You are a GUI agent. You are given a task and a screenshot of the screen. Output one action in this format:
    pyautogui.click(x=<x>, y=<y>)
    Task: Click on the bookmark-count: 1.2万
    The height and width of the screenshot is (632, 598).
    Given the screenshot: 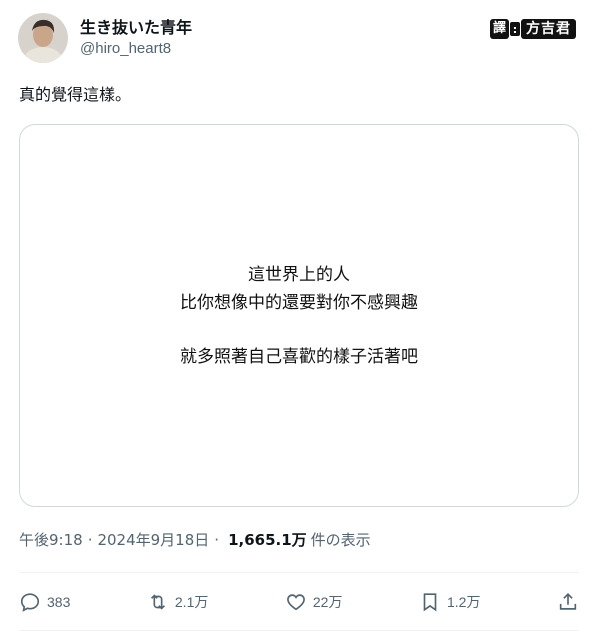 What is the action you would take?
    pyautogui.click(x=464, y=602)
    